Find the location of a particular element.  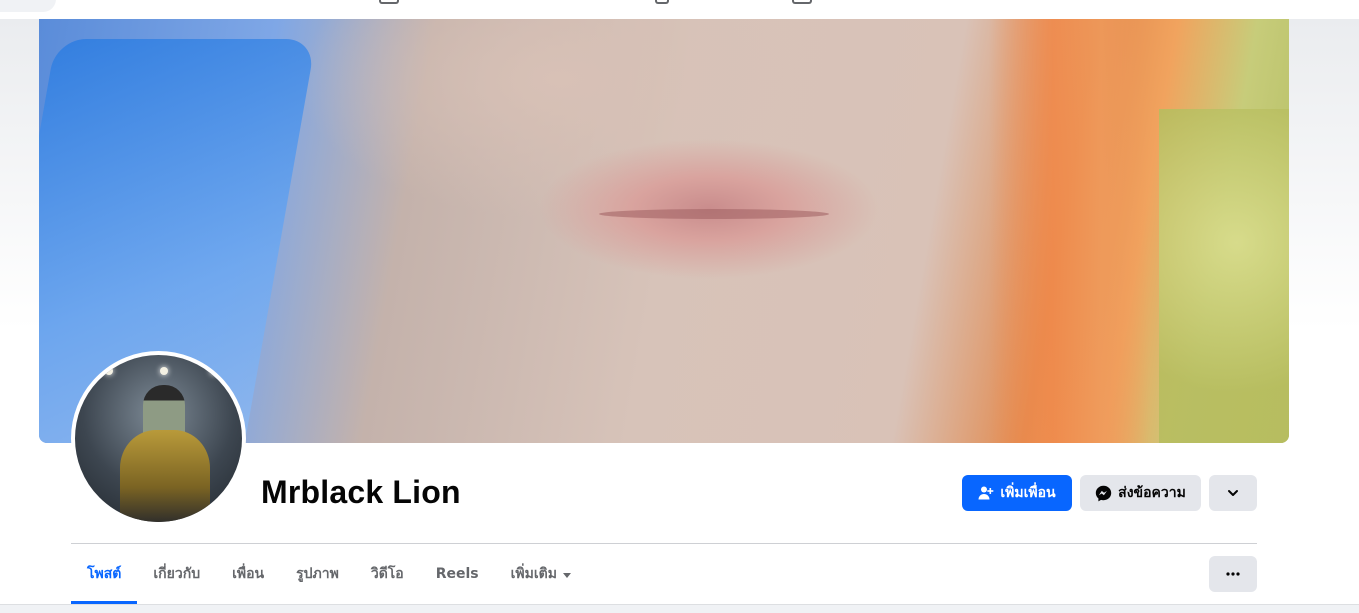

tab-label: วิดีโอ is located at coordinates (387, 574).